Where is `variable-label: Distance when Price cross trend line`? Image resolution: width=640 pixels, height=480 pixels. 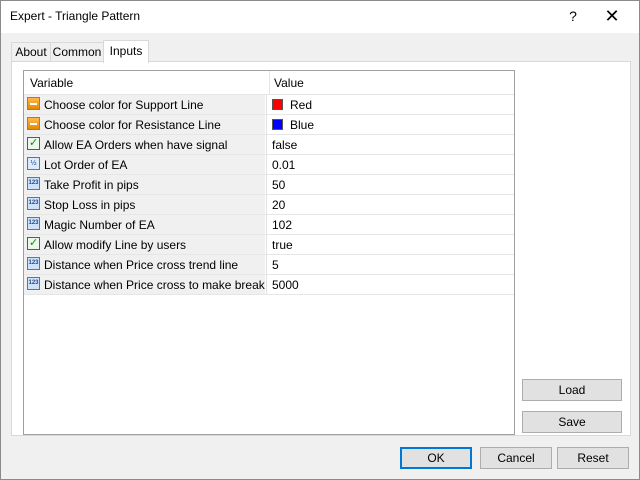 variable-label: Distance when Price cross trend line is located at coordinates (141, 265).